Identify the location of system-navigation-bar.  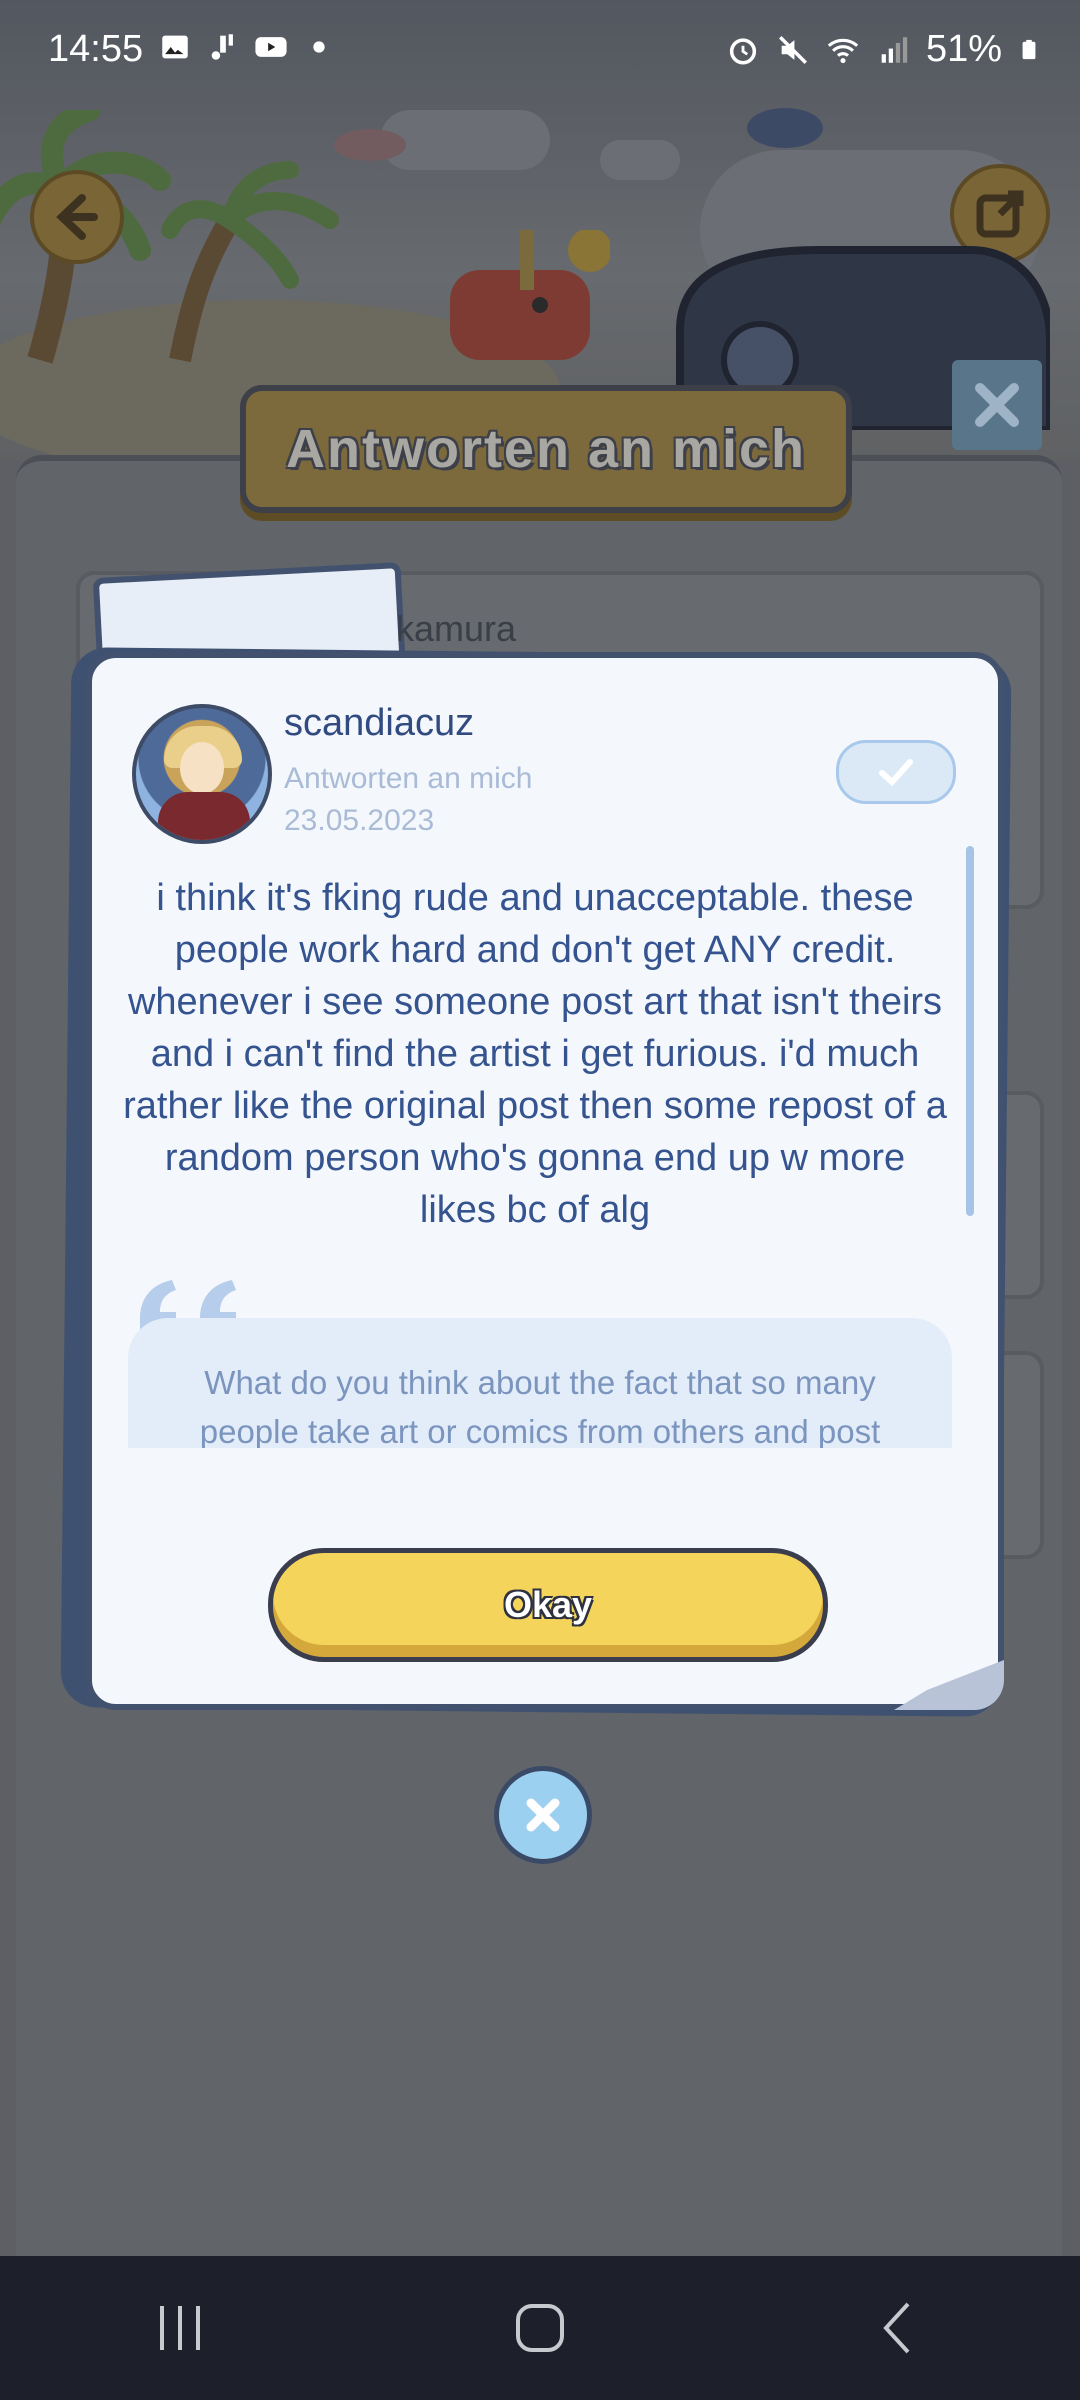
(540, 2328).